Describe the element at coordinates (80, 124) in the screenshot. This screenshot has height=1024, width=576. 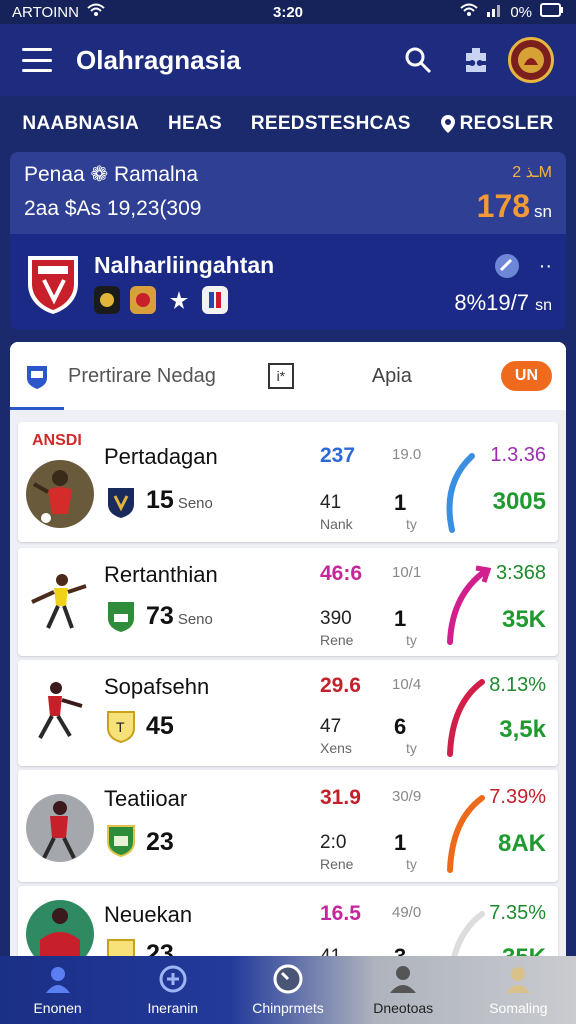
I see `nav-tab-0: NAABNASIA` at that location.